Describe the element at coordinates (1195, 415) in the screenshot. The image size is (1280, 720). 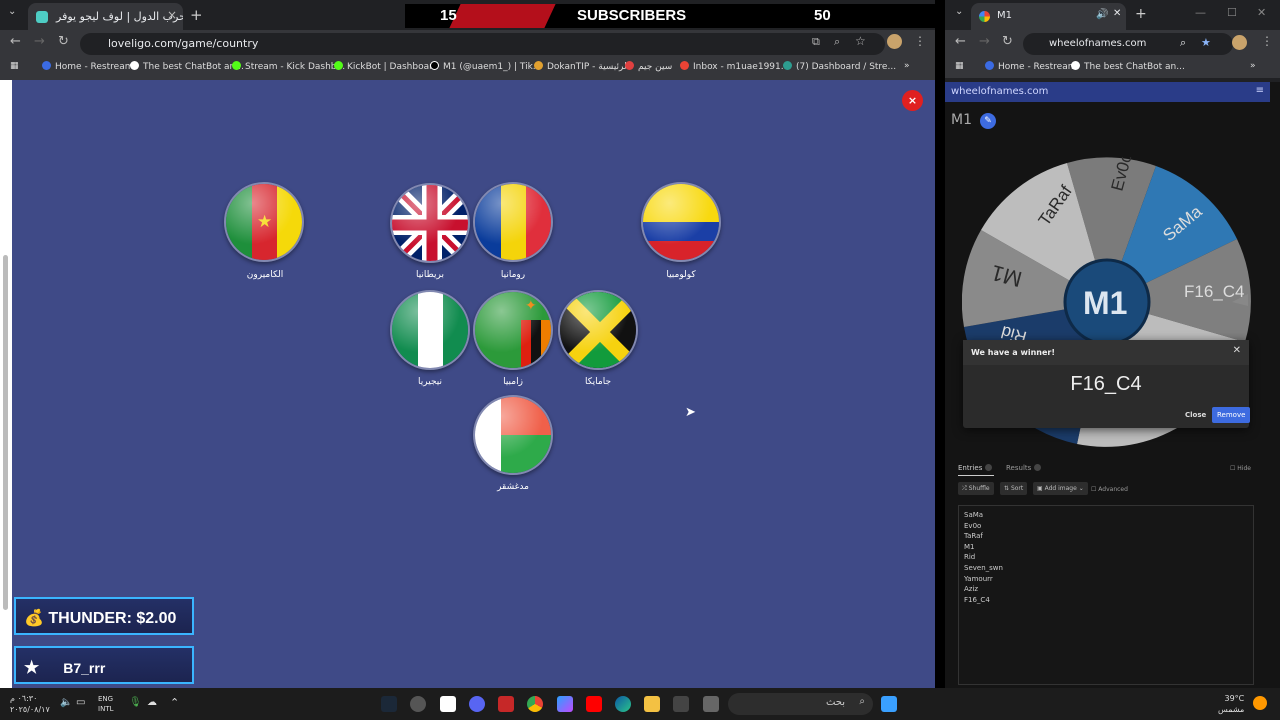
I see `close-button: Close` at that location.